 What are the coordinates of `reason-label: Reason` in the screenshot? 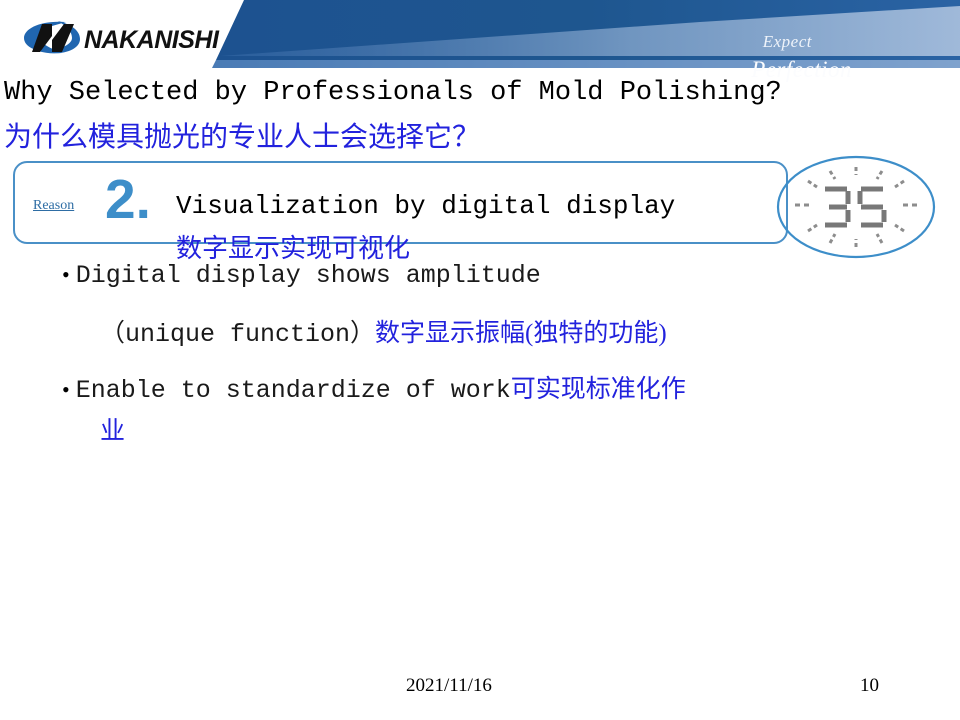 It's located at (54, 205).